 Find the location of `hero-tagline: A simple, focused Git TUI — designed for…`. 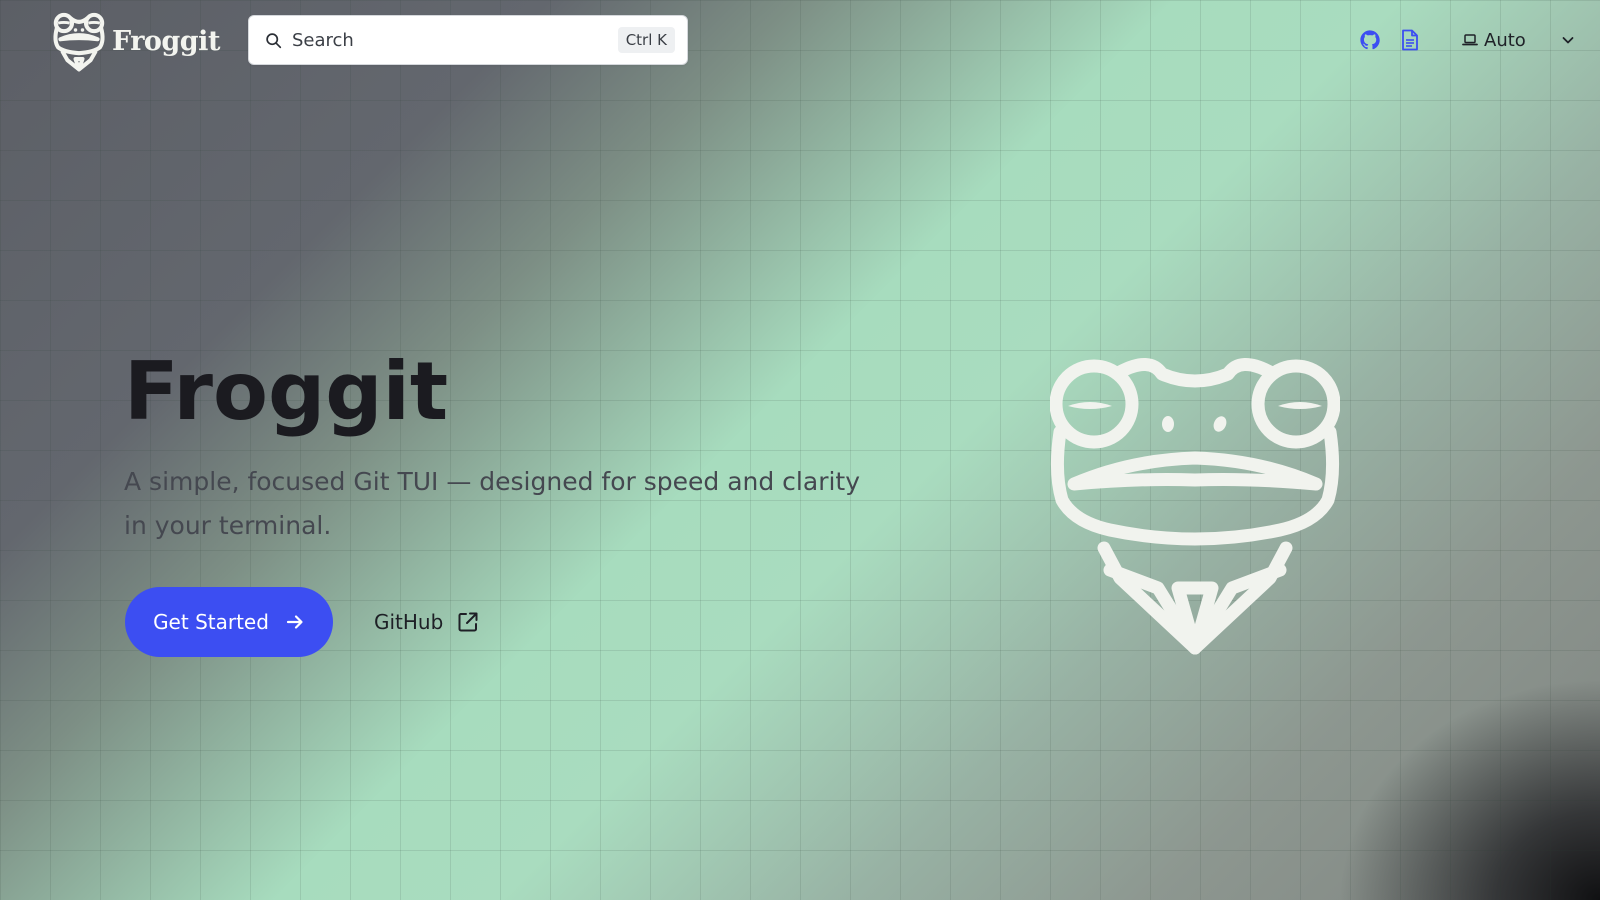

hero-tagline: A simple, focused Git TUI — designed for… is located at coordinates (492, 503).